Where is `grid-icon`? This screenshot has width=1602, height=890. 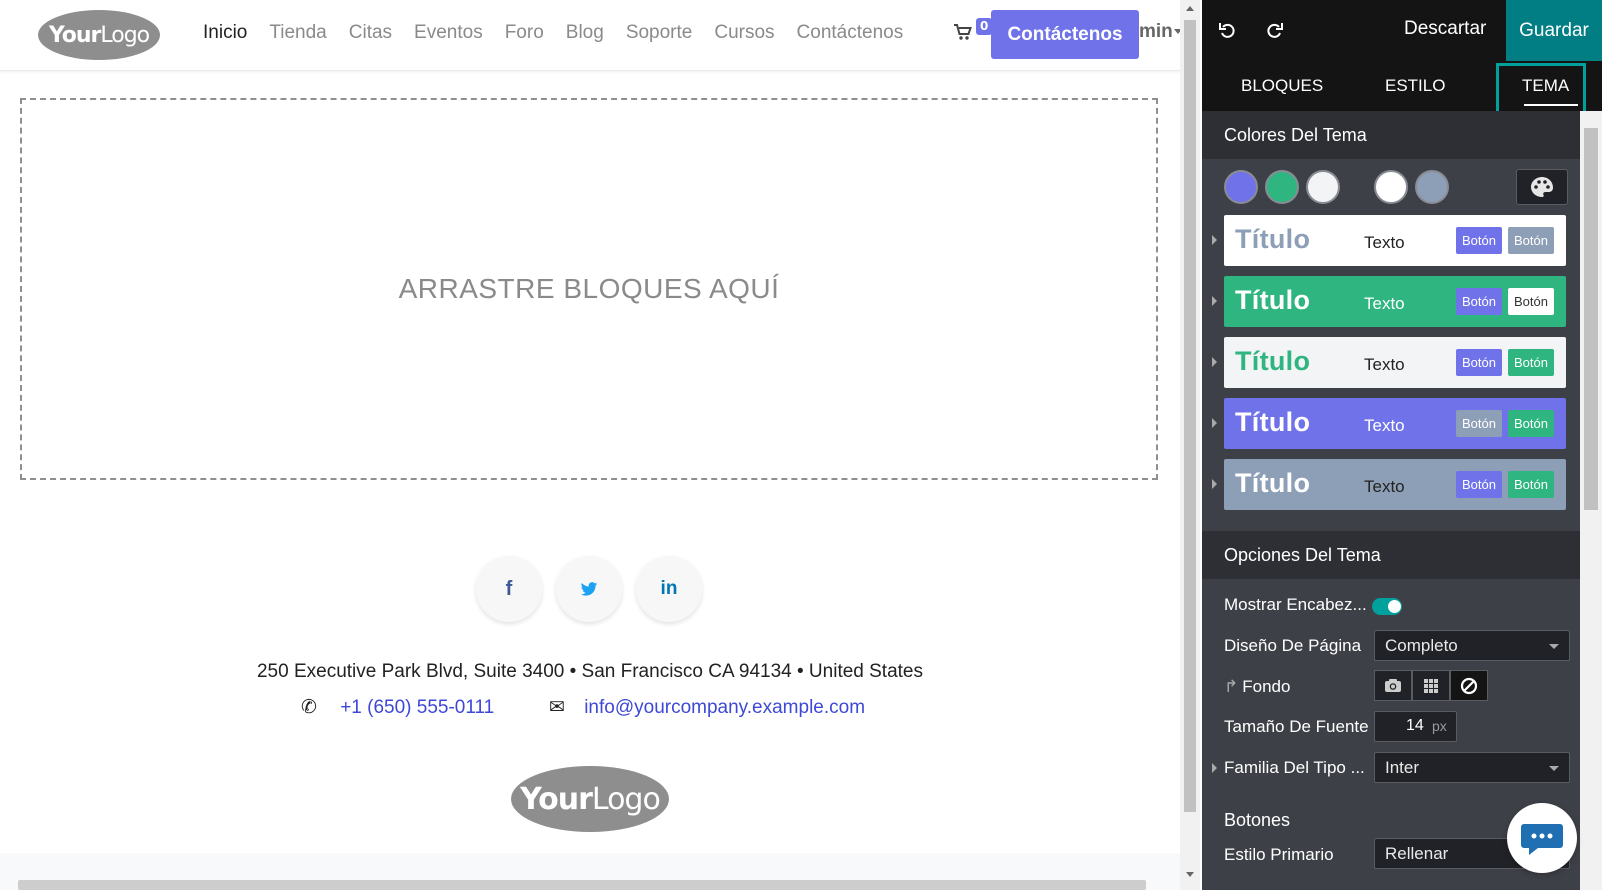
grid-icon is located at coordinates (1431, 685).